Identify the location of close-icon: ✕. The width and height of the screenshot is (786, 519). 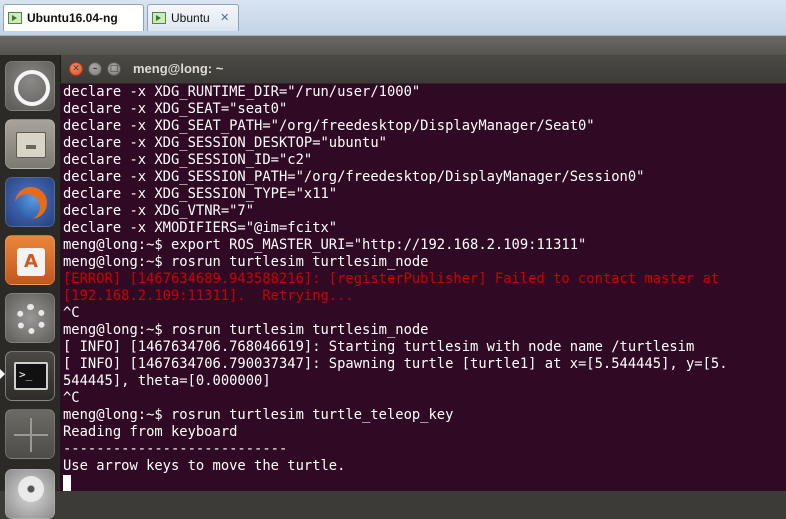
(225, 18).